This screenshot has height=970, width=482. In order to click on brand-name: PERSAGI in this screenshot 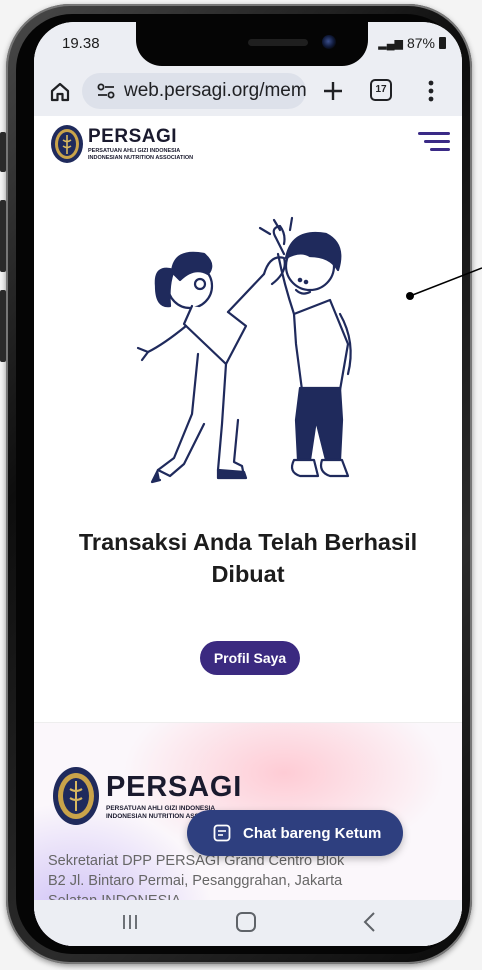, I will do `click(132, 137)`.